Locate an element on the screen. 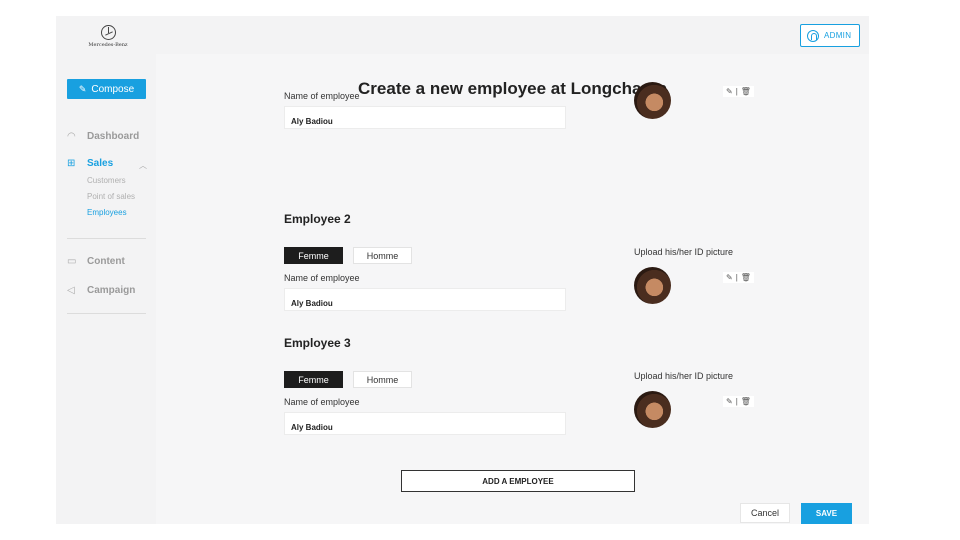  compose-label: Compose is located at coordinates (113, 89).